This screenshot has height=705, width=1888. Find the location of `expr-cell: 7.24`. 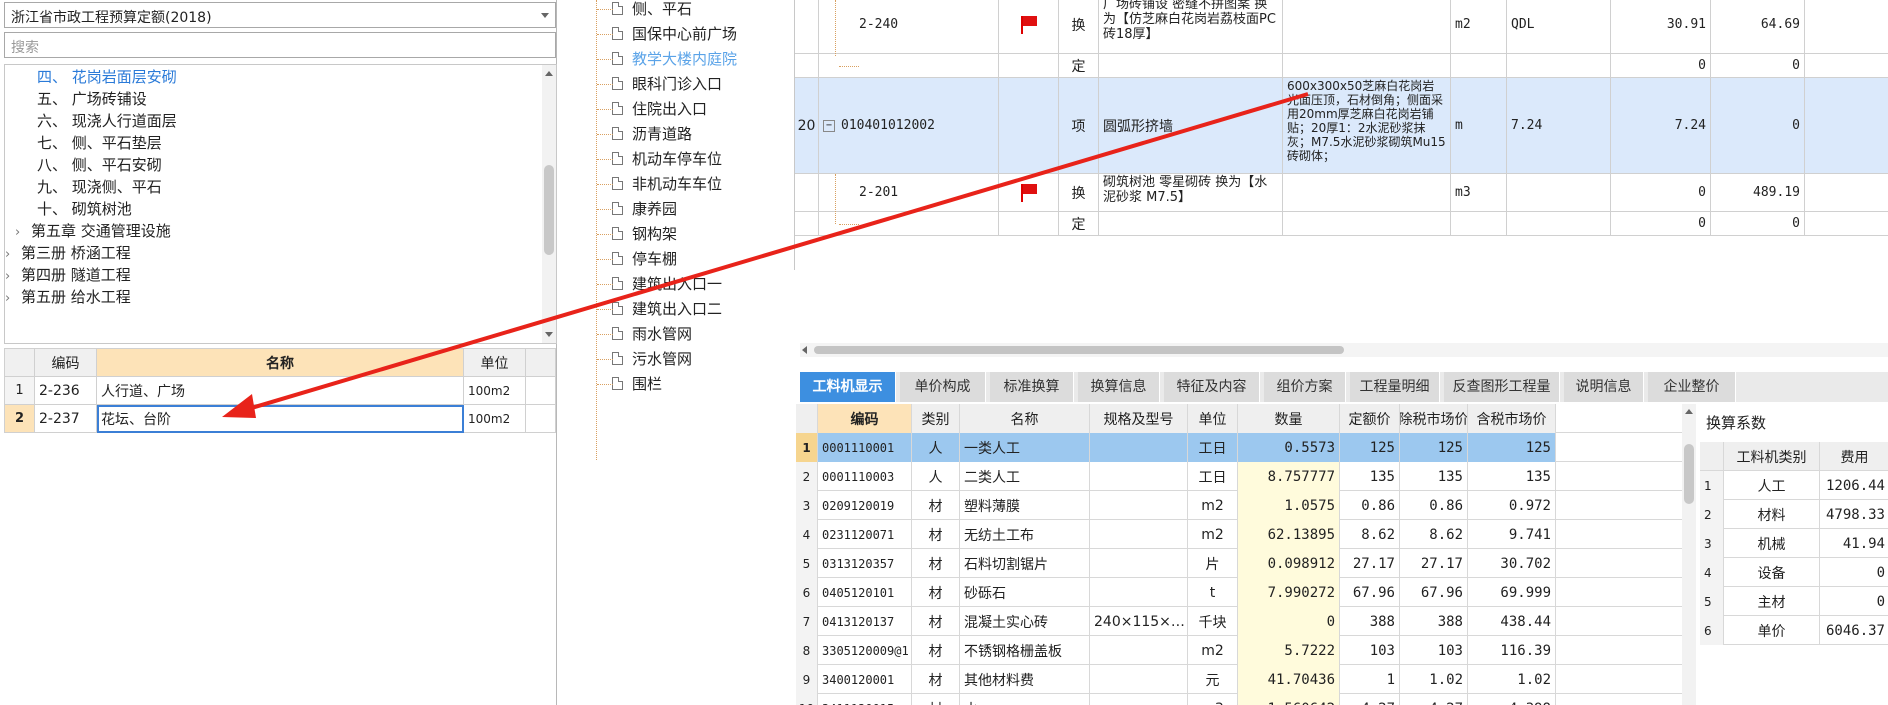

expr-cell: 7.24 is located at coordinates (1559, 125).